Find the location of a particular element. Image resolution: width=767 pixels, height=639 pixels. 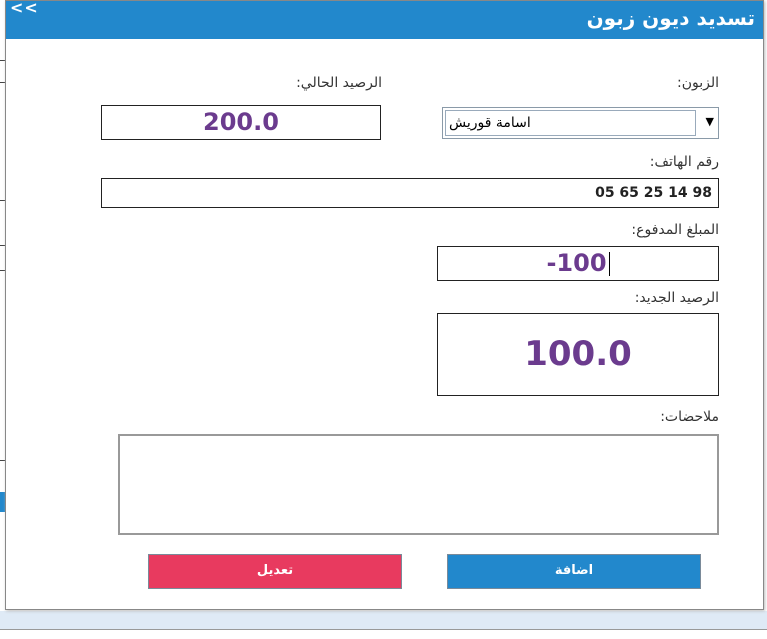

customer-value: اسامة قوريش is located at coordinates (570, 123).